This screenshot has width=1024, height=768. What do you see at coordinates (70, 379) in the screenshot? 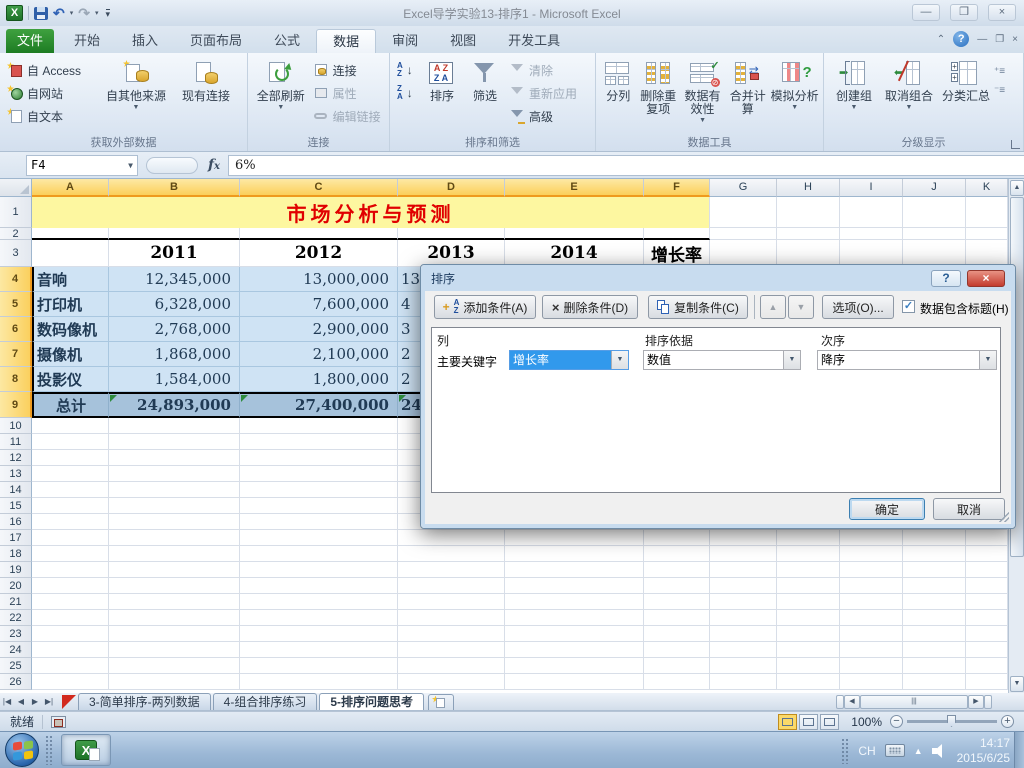
I see `category-cell: 投影仪` at bounding box center [70, 379].